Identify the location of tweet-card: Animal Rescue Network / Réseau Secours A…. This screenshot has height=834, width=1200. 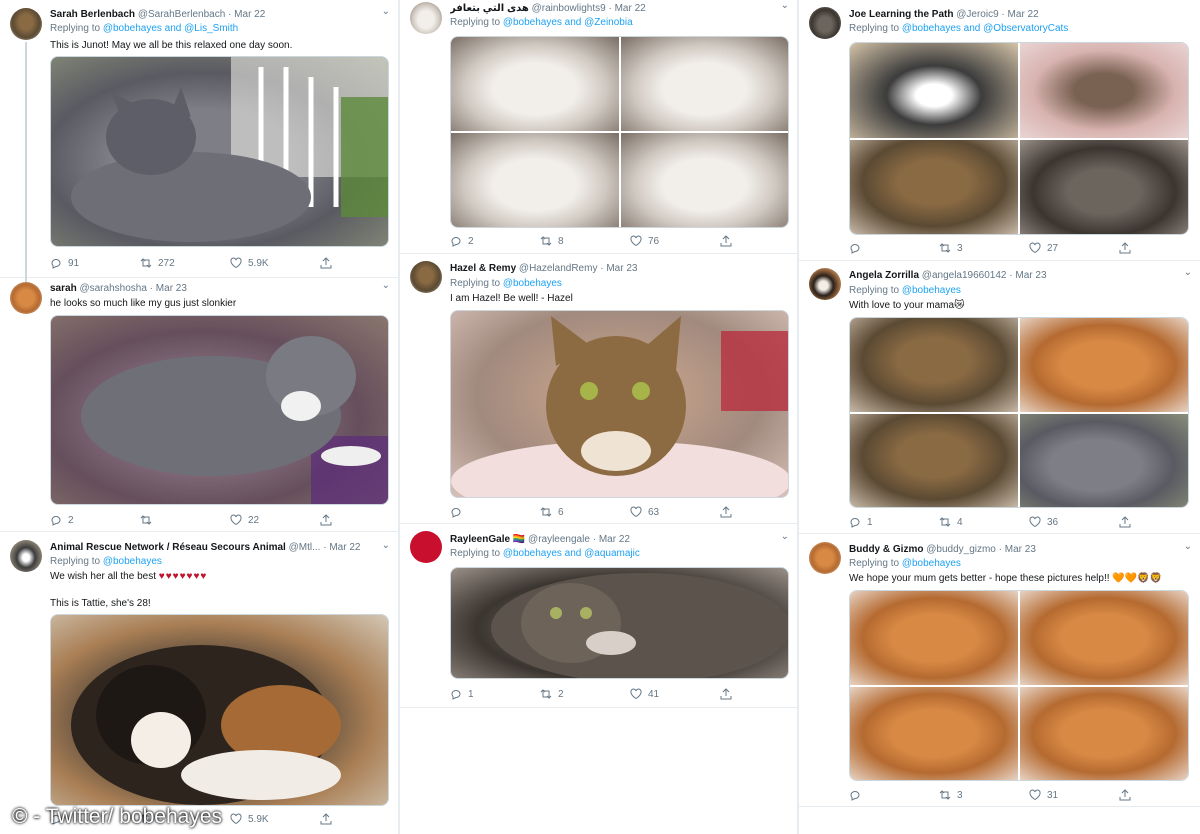
(199, 683).